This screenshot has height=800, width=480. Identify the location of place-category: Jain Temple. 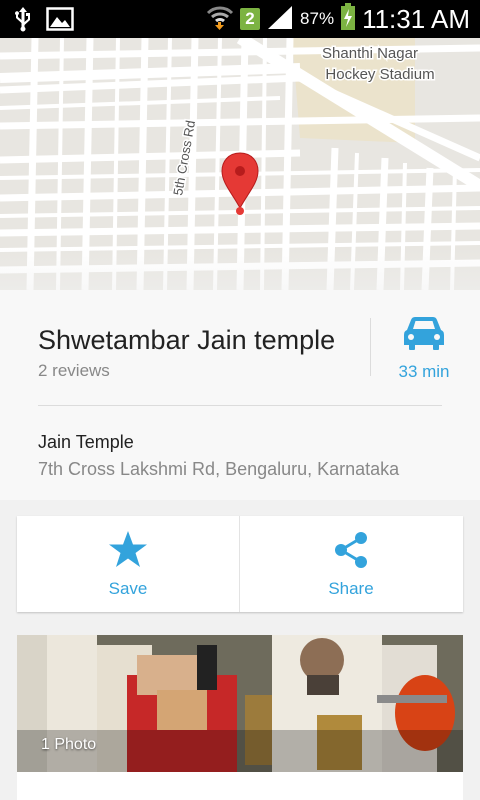
(86, 442).